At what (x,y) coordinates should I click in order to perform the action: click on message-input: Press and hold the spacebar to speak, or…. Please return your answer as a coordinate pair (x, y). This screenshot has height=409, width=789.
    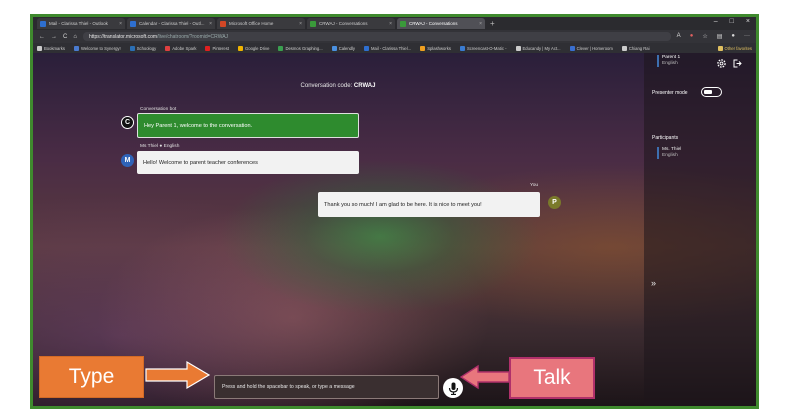
    Looking at the image, I should click on (326, 387).